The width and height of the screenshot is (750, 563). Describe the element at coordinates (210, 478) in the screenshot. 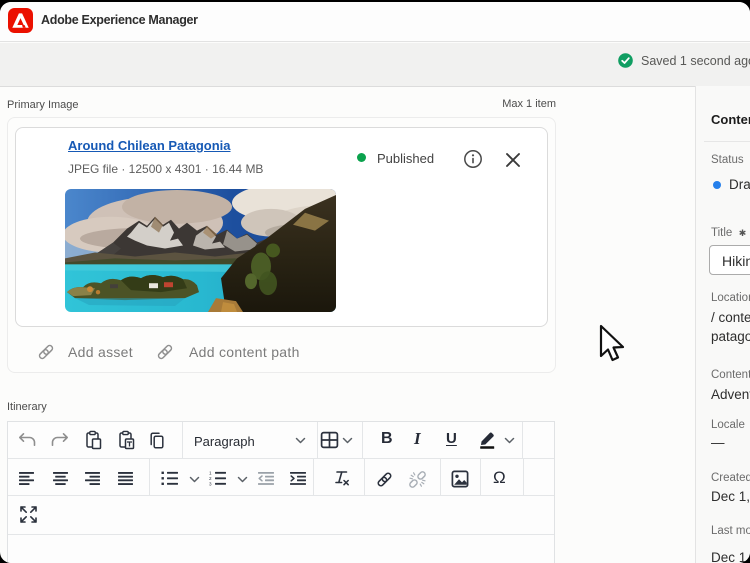

I see `svg-text: 2` at that location.